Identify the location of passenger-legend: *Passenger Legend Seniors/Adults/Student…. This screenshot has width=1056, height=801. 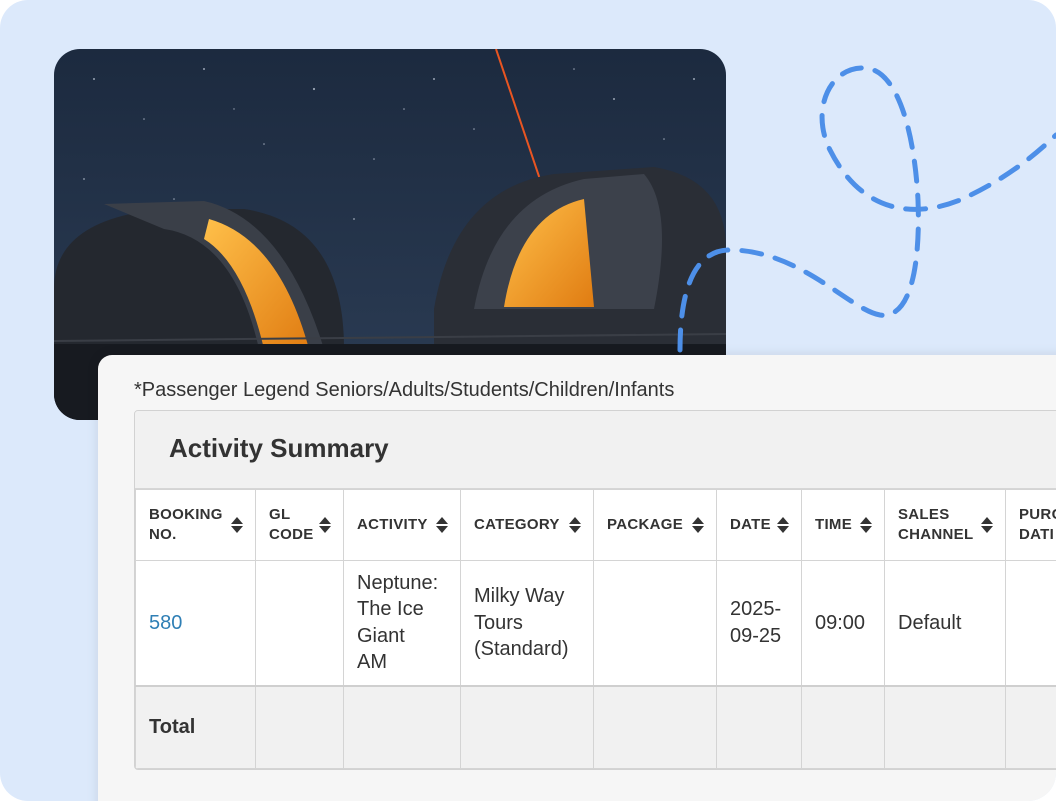
(404, 390).